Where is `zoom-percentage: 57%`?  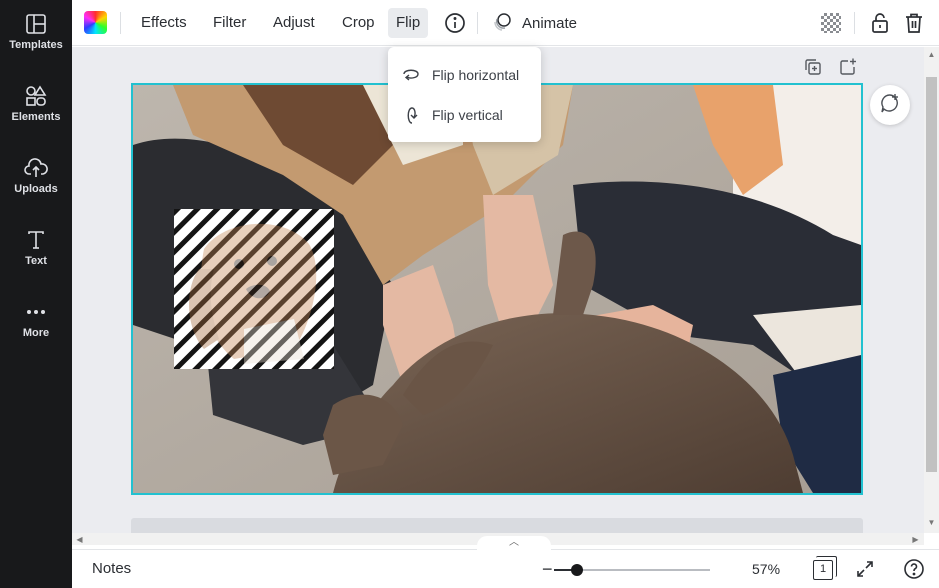 zoom-percentage: 57% is located at coordinates (766, 569).